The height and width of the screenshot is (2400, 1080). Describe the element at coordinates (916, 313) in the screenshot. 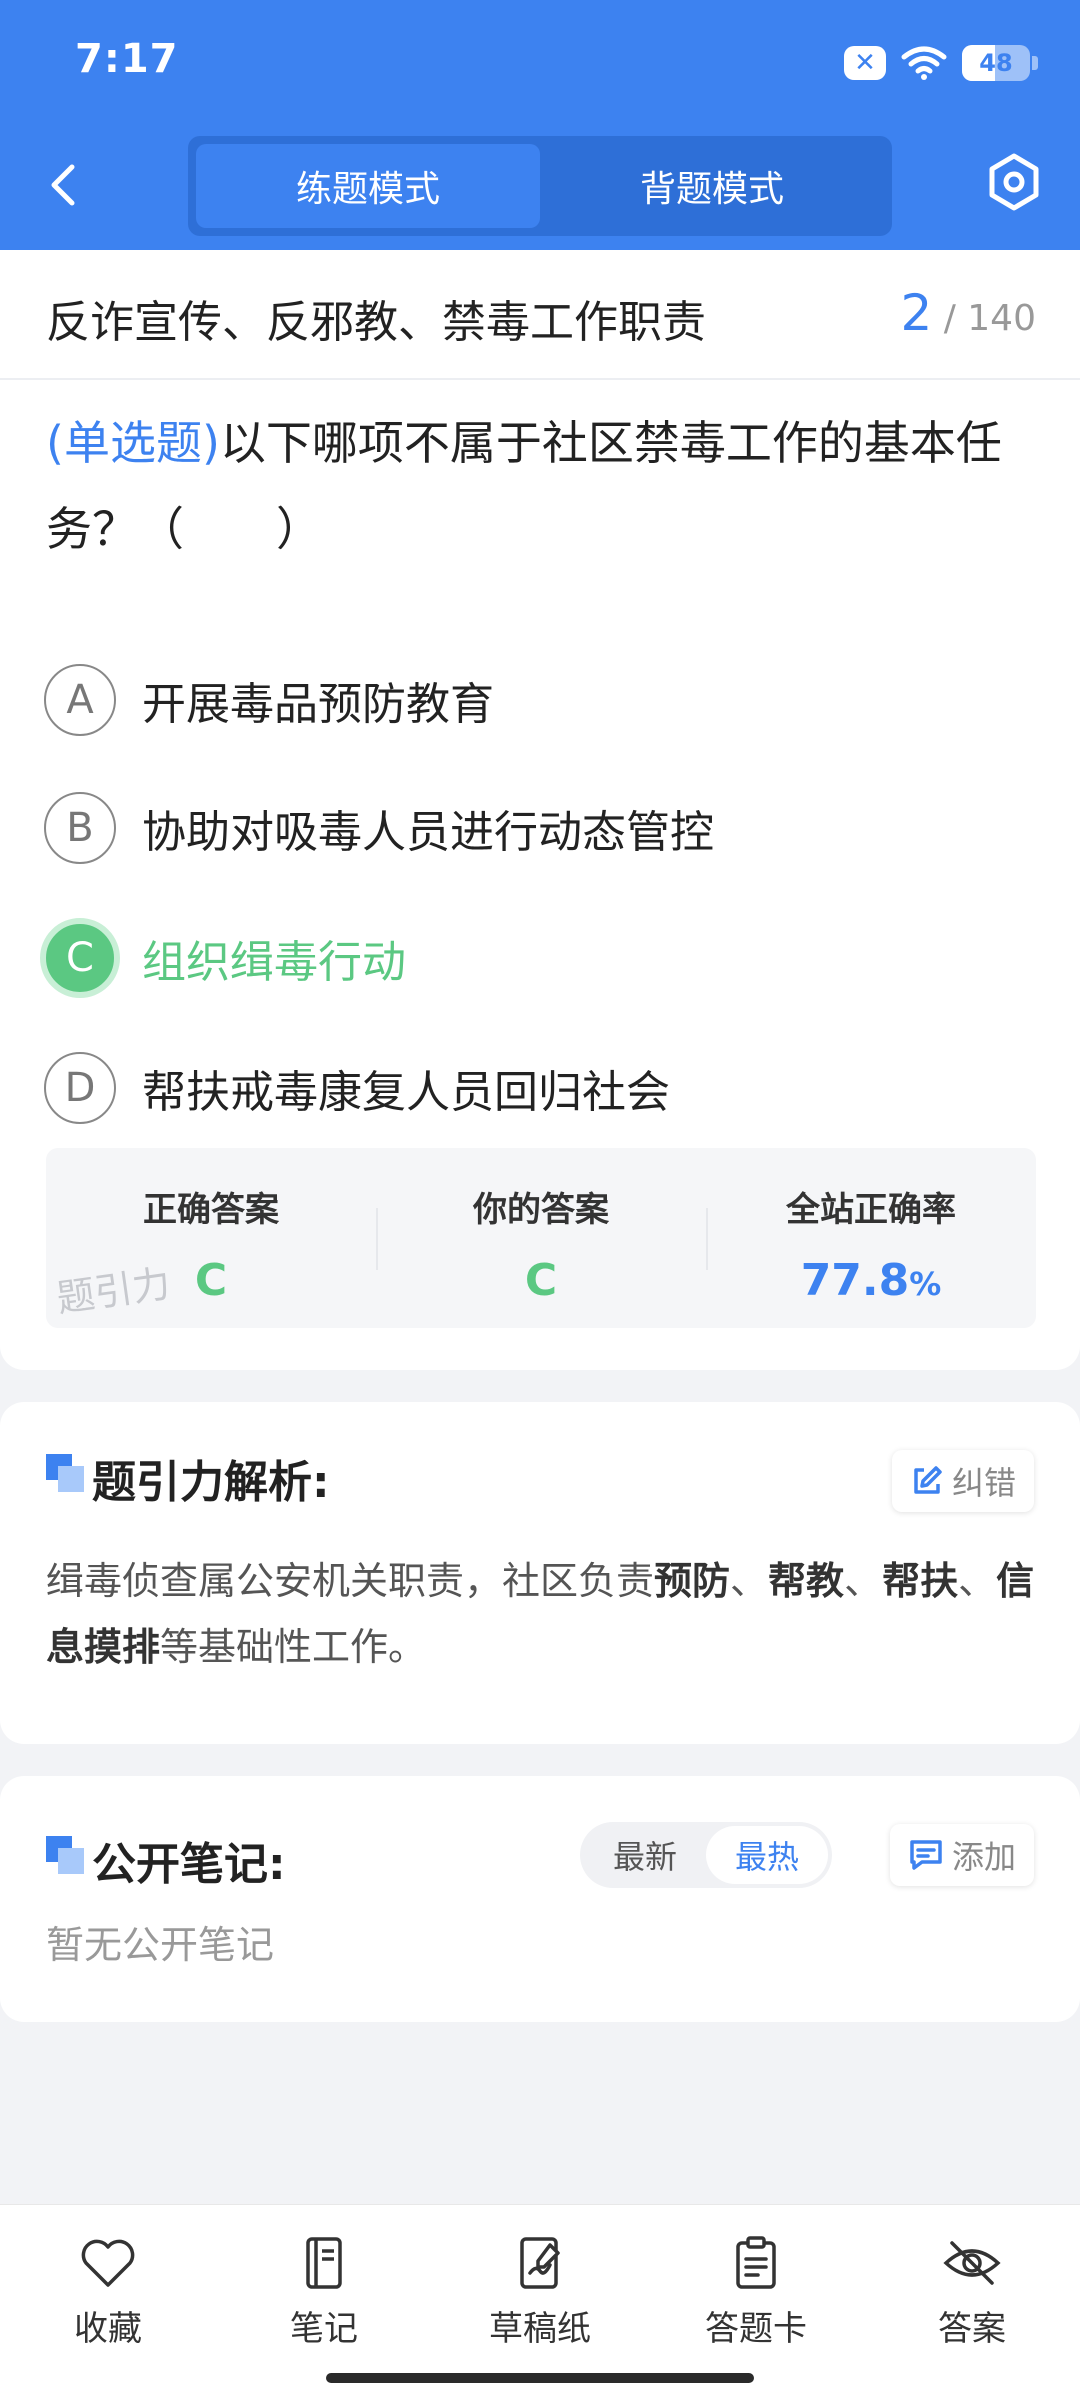

I see `current-question-number: 2` at that location.